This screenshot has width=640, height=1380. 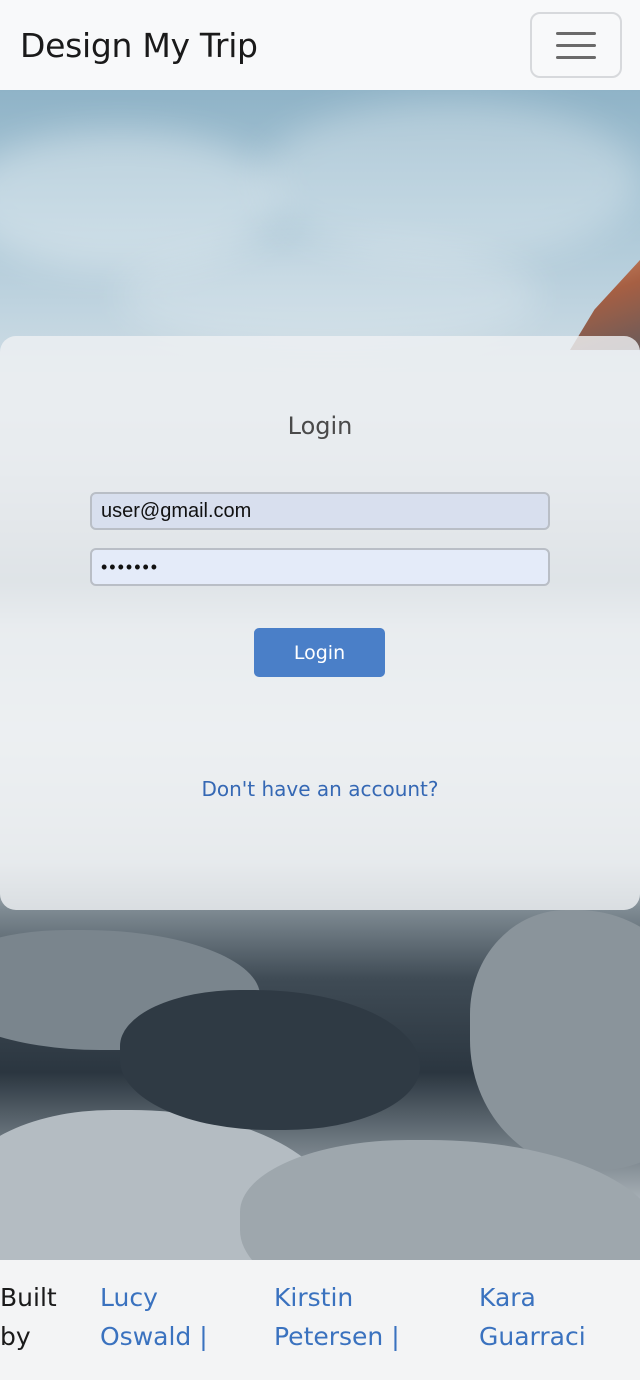 I want to click on navbar: Design My Trip, so click(x=320, y=45).